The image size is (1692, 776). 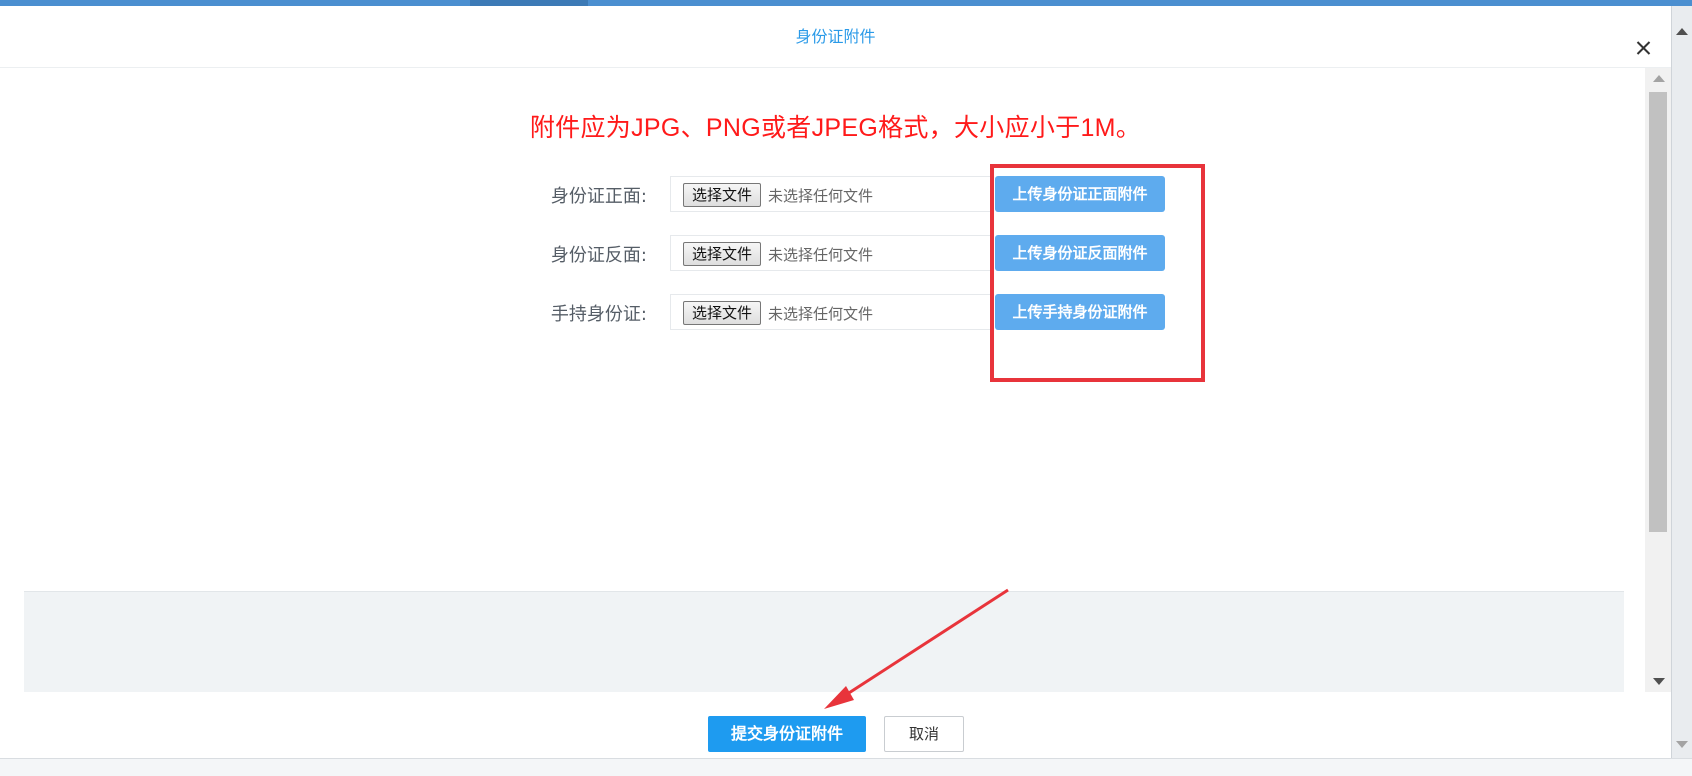 What do you see at coordinates (1659, 78) in the screenshot?
I see `scroll-up-arrow-icon` at bounding box center [1659, 78].